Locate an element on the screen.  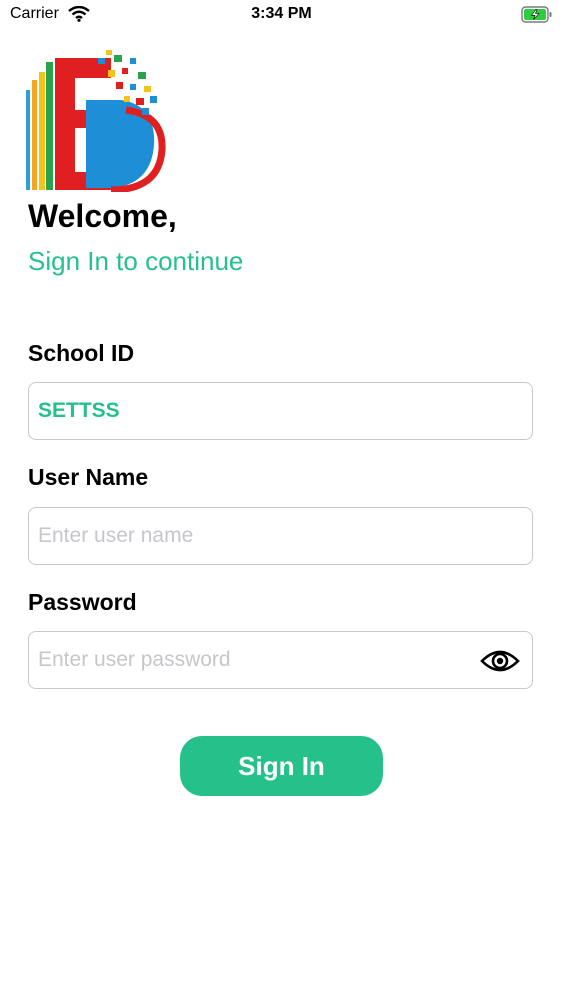
password-field-container is located at coordinates (280, 660).